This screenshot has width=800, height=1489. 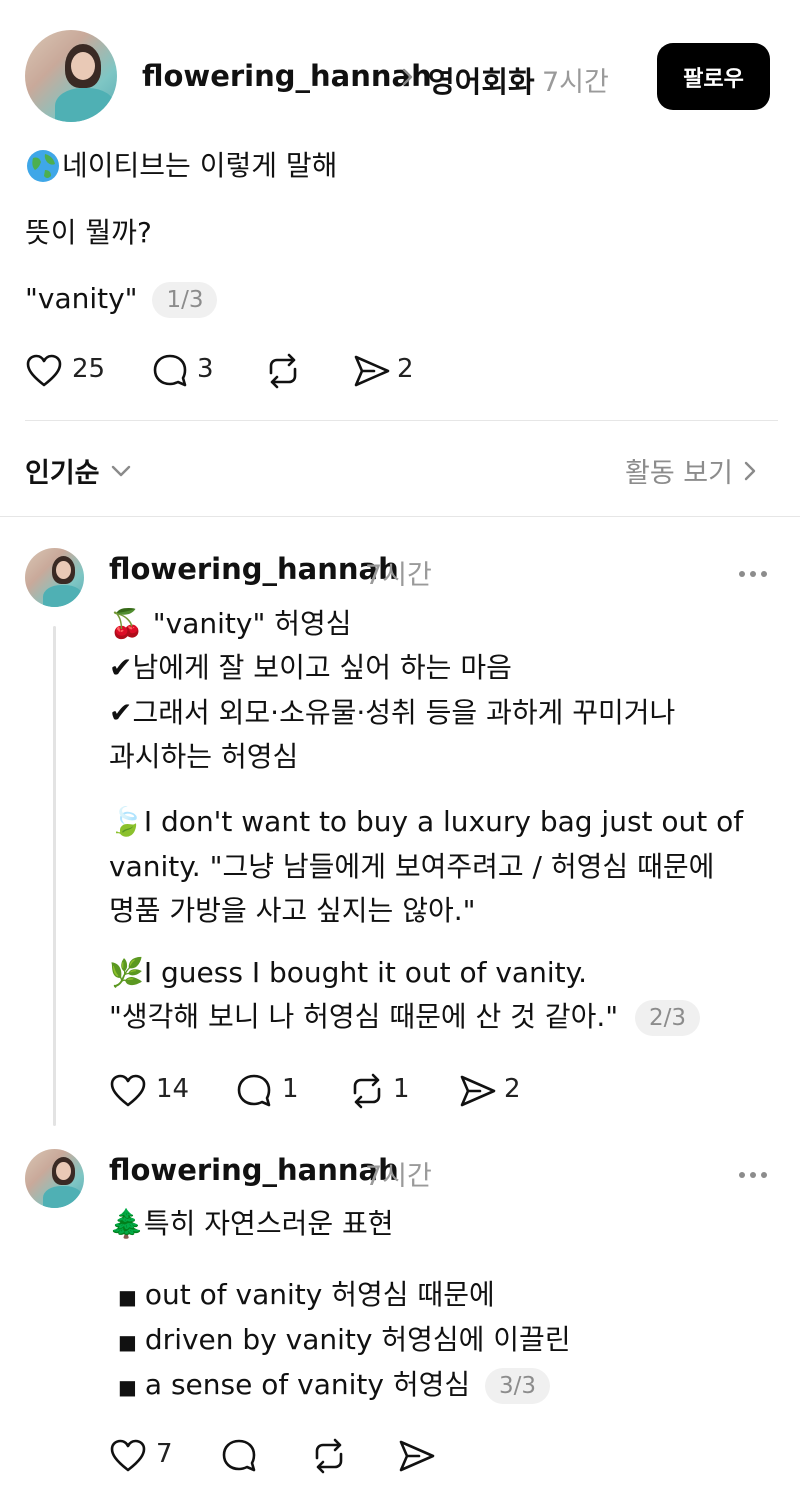 I want to click on leaf-icon: 🍃, so click(x=126, y=821).